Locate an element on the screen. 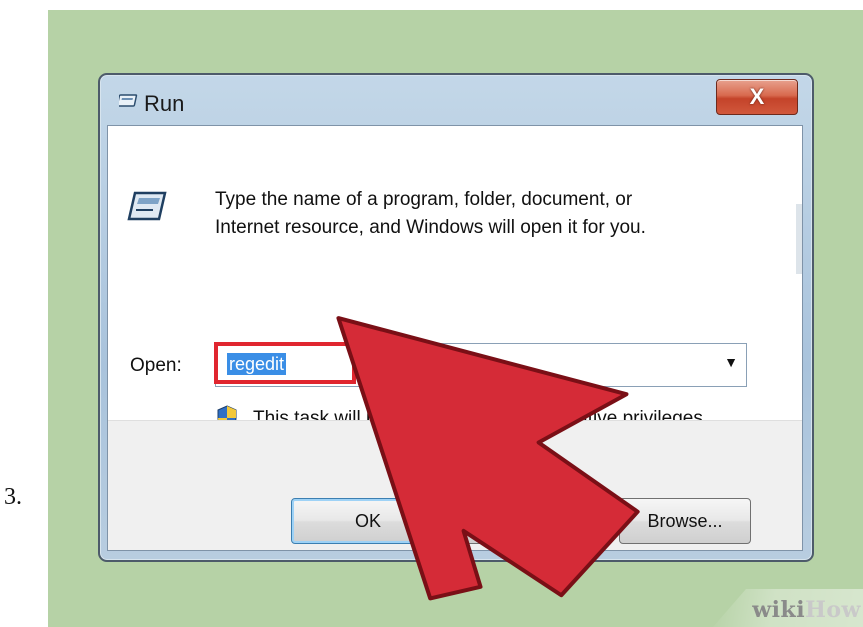 The image size is (863, 627). chevron-down-icon: ▼ is located at coordinates (731, 362).